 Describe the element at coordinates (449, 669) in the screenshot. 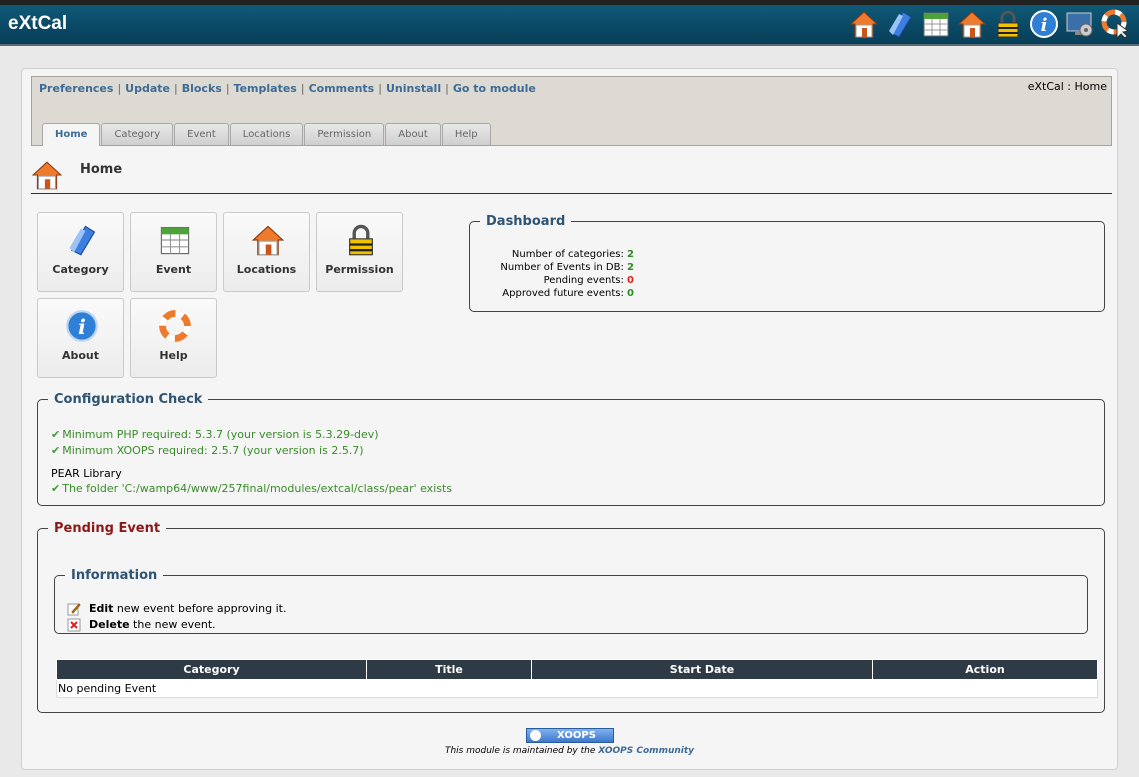

I see `column-header-title: Title` at that location.